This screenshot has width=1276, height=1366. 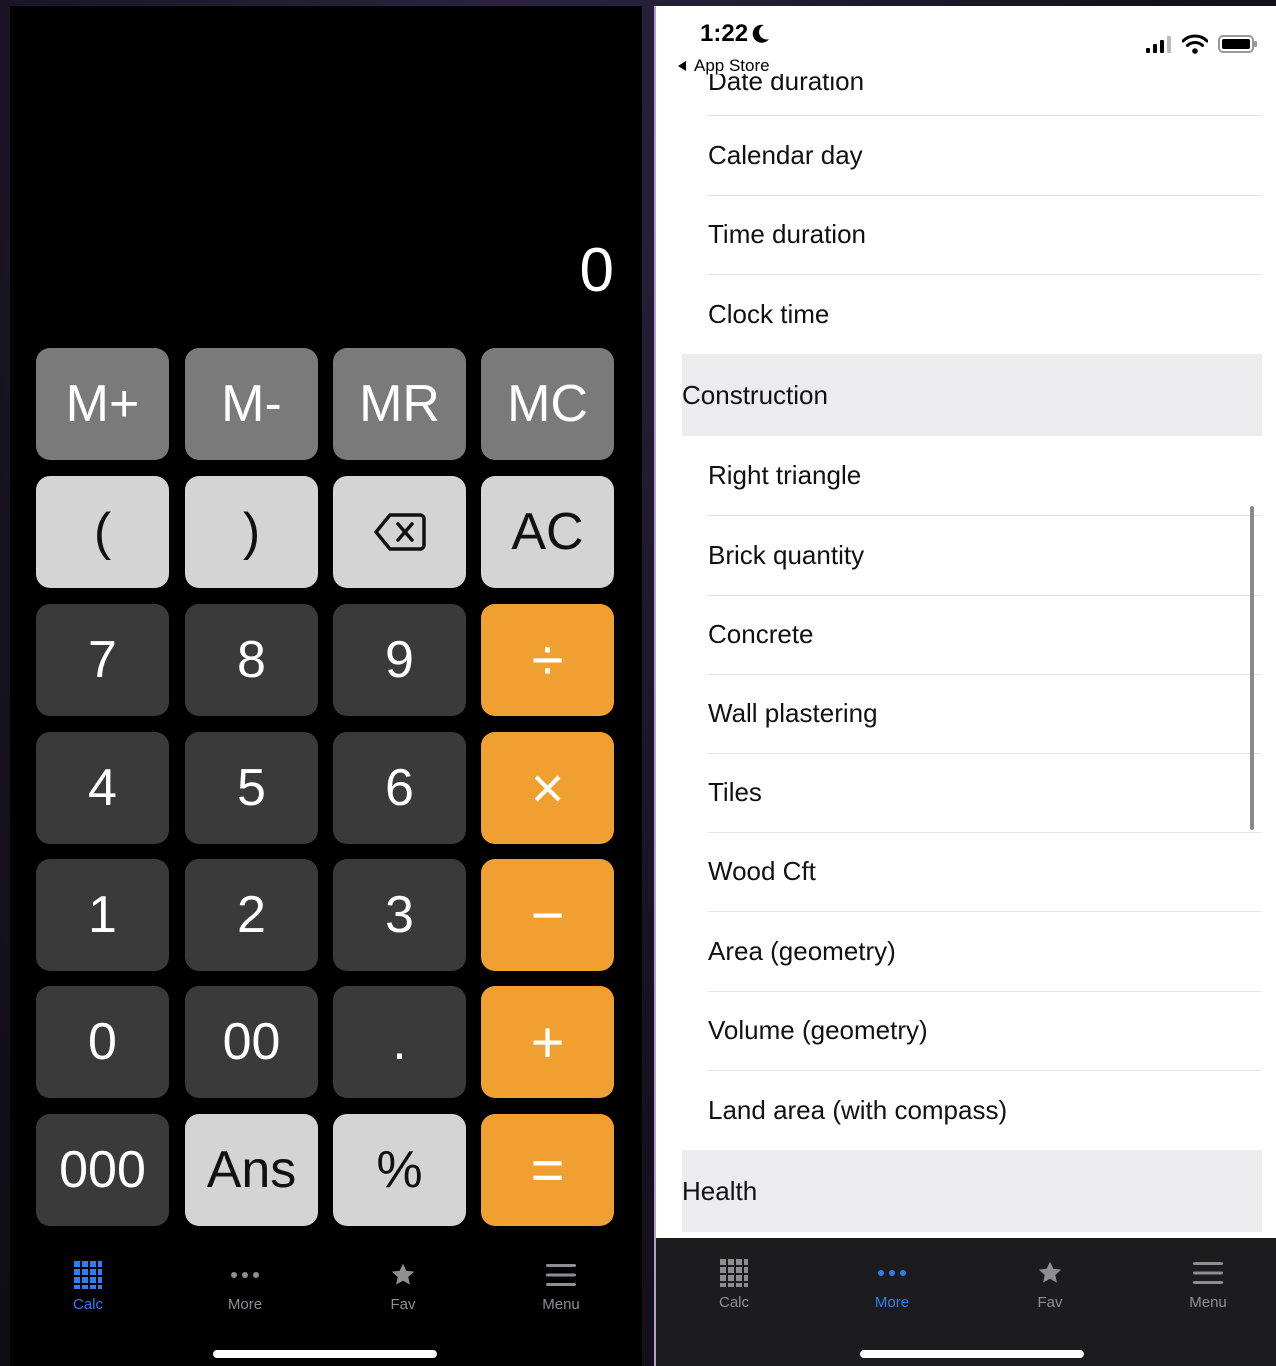 What do you see at coordinates (985, 793) in the screenshot?
I see `list-item: Tiles` at bounding box center [985, 793].